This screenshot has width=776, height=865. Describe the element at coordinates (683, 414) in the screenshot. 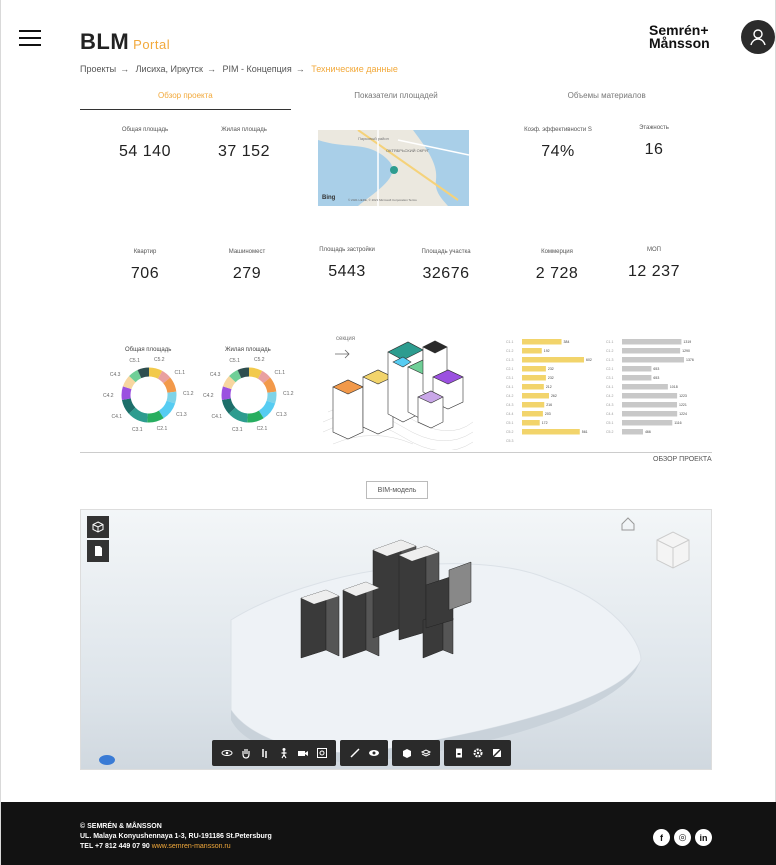

I see `bar-value-label: 1224` at that location.